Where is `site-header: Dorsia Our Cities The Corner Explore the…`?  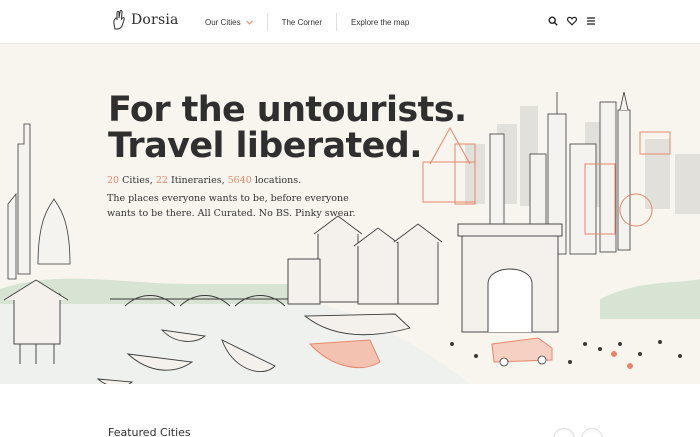
site-header: Dorsia Our Cities The Corner Explore the… is located at coordinates (350, 22).